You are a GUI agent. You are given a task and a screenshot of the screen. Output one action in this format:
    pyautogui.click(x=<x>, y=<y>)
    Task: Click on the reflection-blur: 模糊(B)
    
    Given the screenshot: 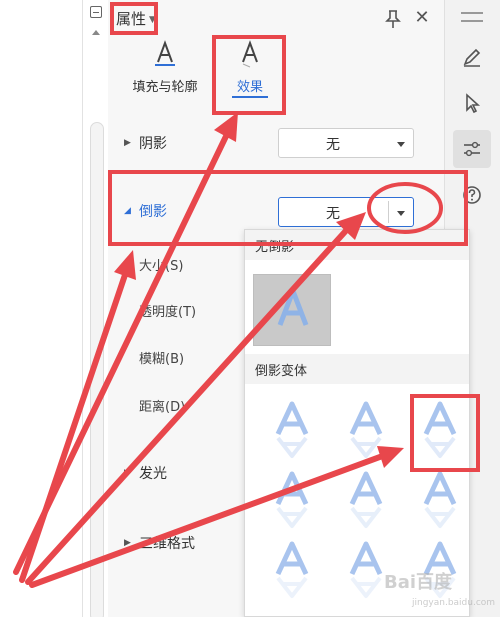 What is the action you would take?
    pyautogui.click(x=162, y=359)
    